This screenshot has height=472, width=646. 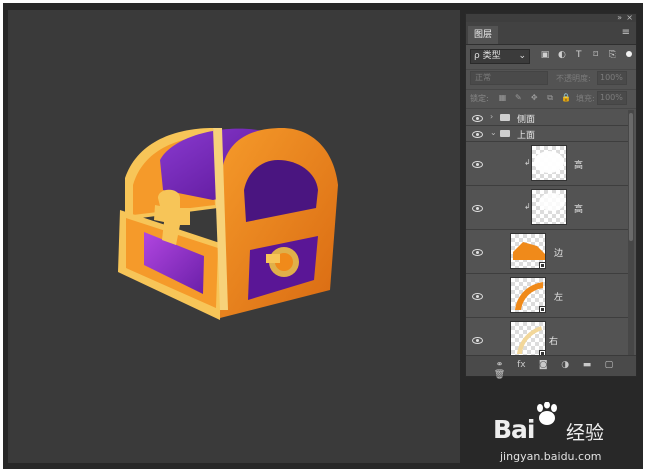 What do you see at coordinates (543, 365) in the screenshot?
I see `add-mask-icon: ◙` at bounding box center [543, 365].